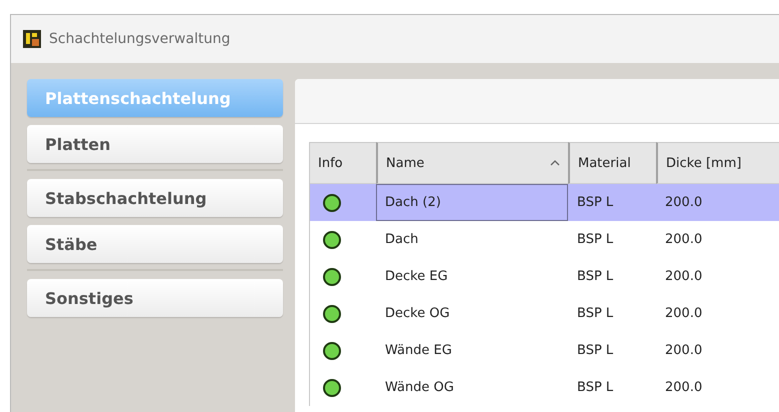 Image resolution: width=779 pixels, height=412 pixels. I want to click on table-cell: BSP L, so click(612, 202).